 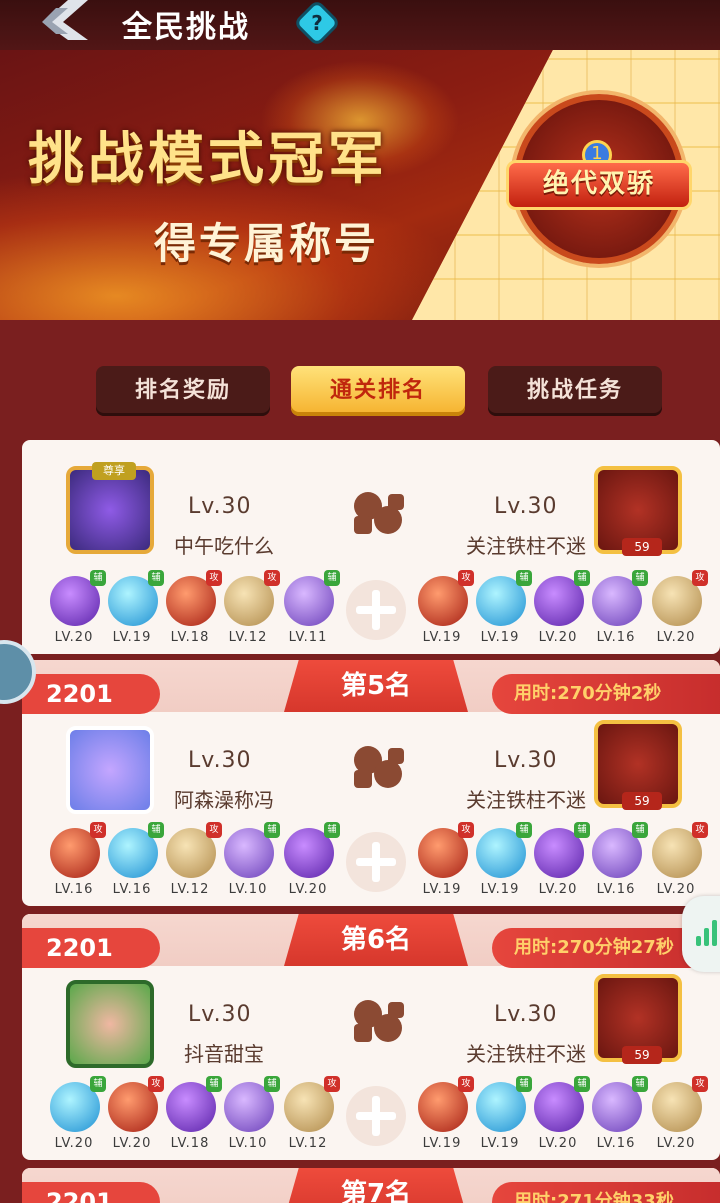 I want to click on rank-label: 第5名, so click(x=376, y=686).